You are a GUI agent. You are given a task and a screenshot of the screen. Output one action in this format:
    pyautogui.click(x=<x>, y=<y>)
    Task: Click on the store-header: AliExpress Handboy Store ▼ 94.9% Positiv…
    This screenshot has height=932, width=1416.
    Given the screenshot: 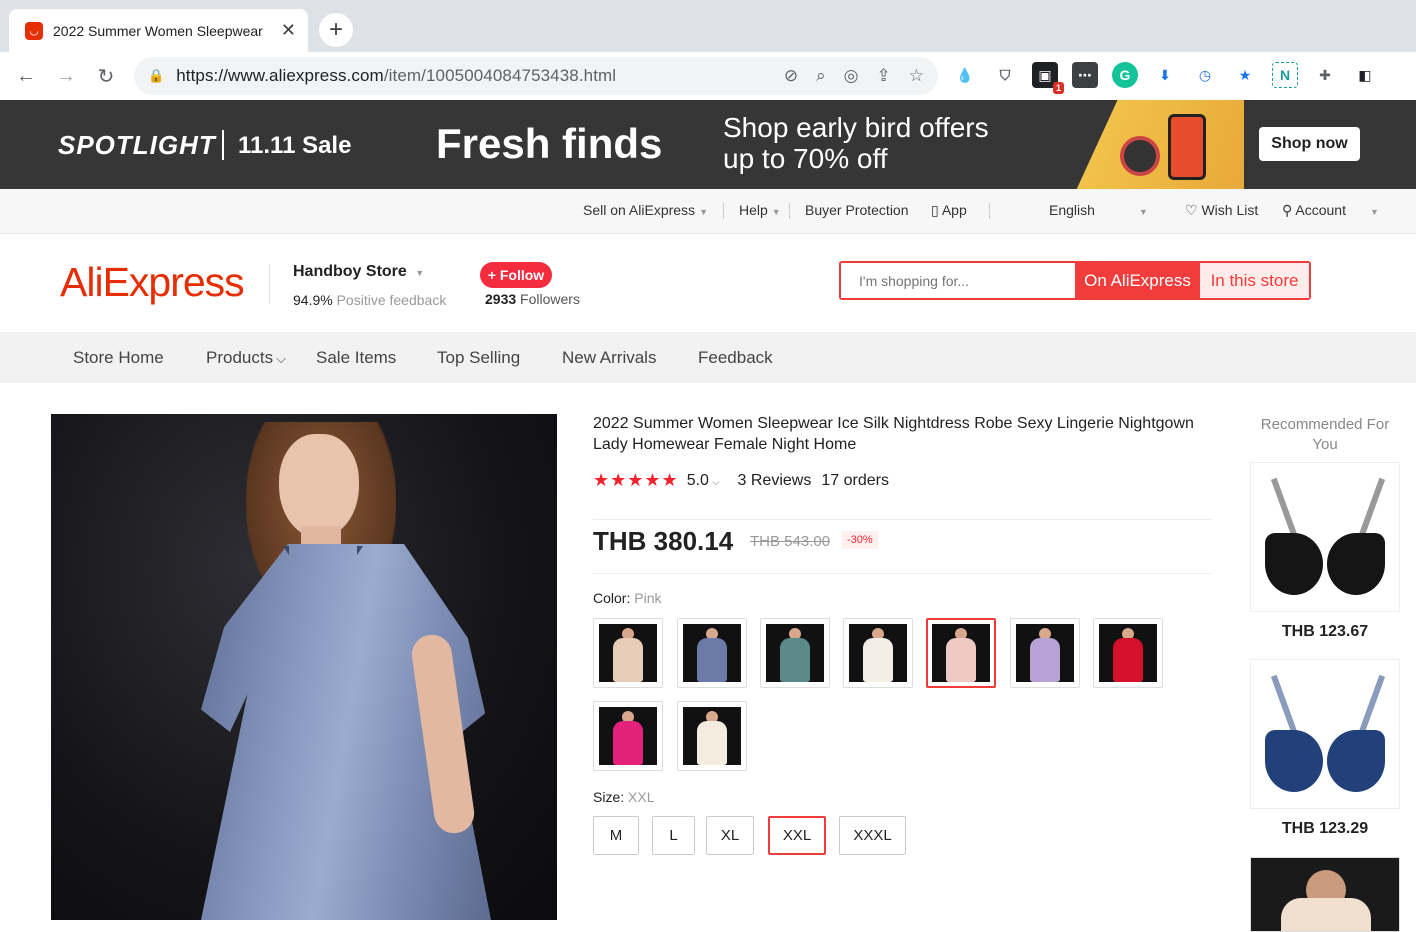 What is the action you would take?
    pyautogui.click(x=708, y=283)
    